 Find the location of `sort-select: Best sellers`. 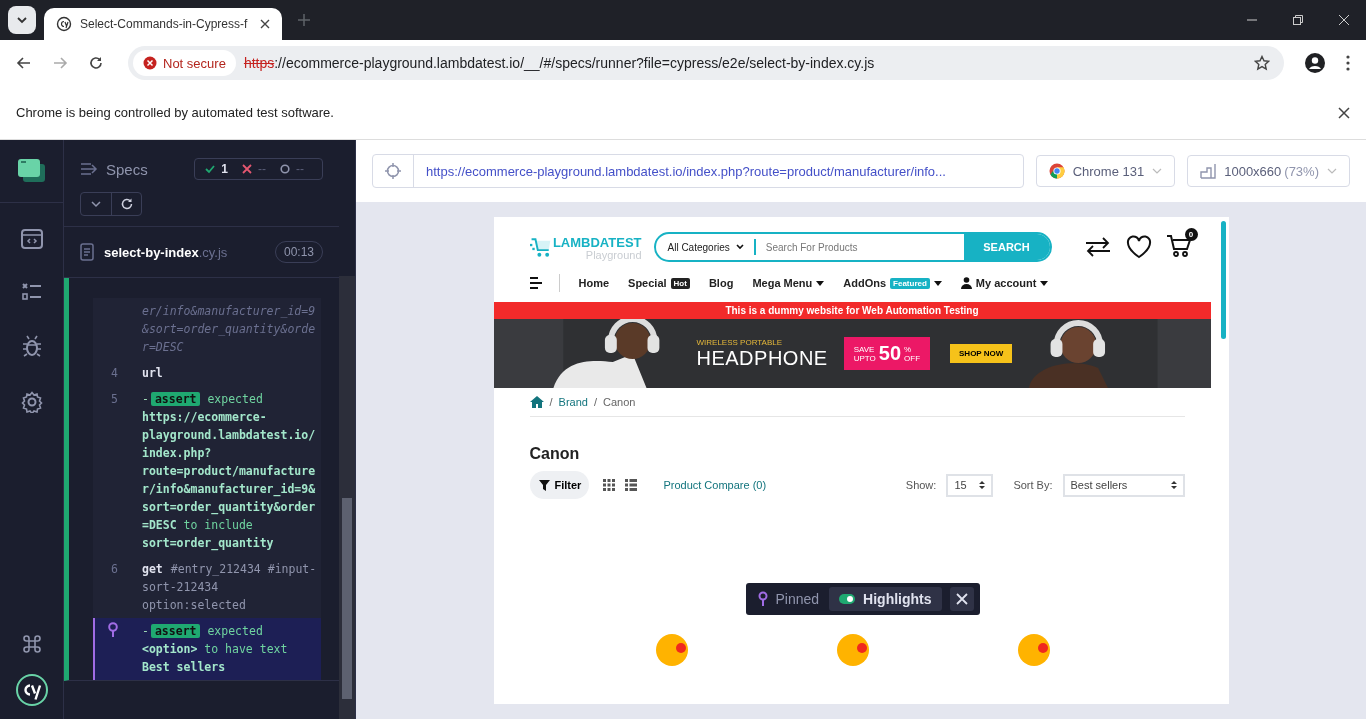

sort-select: Best sellers is located at coordinates (1123, 485).